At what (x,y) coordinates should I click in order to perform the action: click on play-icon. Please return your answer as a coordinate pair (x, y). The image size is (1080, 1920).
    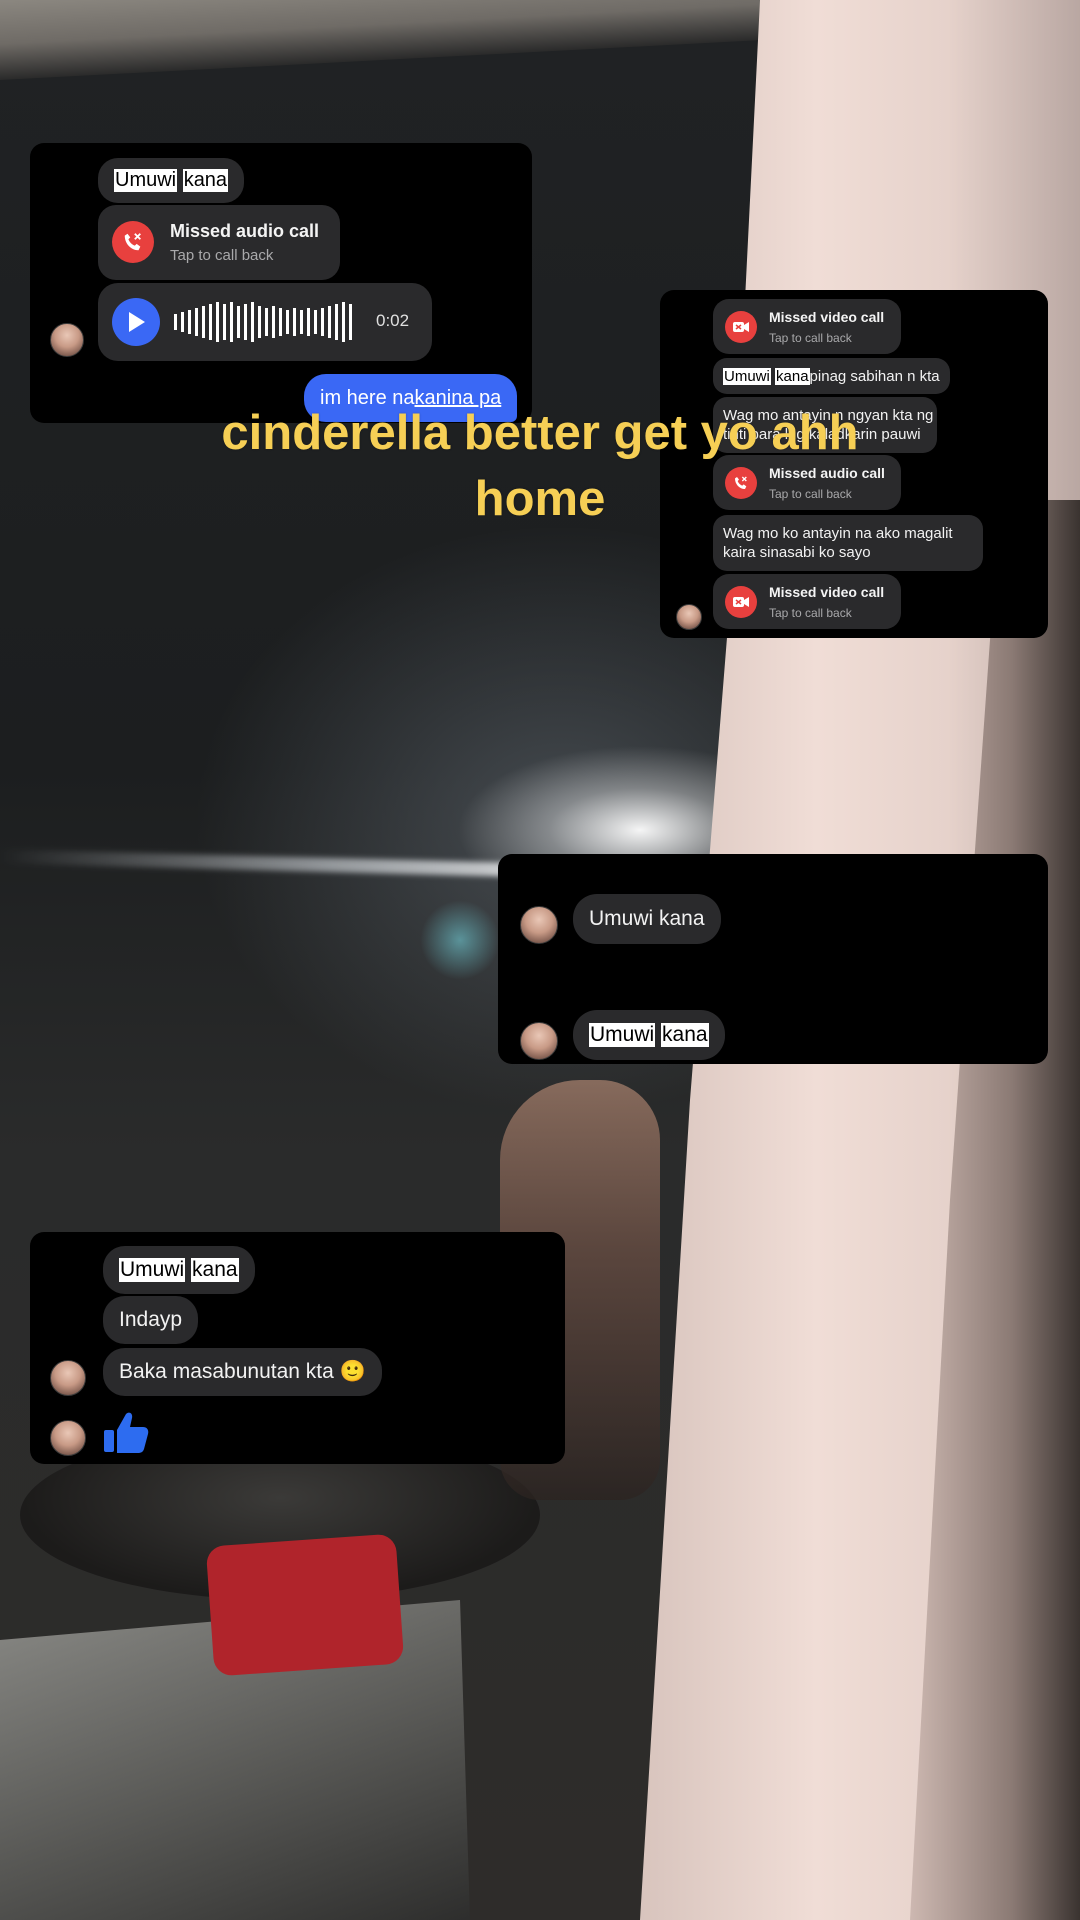
    Looking at the image, I should click on (136, 322).